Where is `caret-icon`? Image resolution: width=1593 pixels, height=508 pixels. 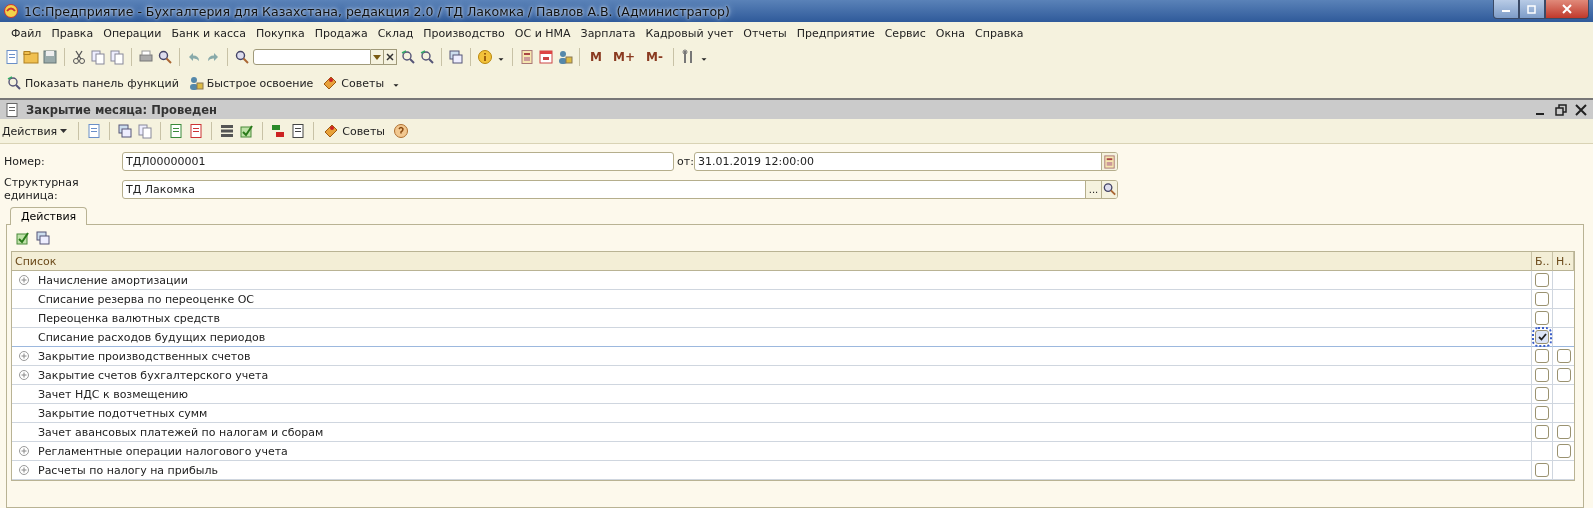
caret-icon is located at coordinates (64, 131).